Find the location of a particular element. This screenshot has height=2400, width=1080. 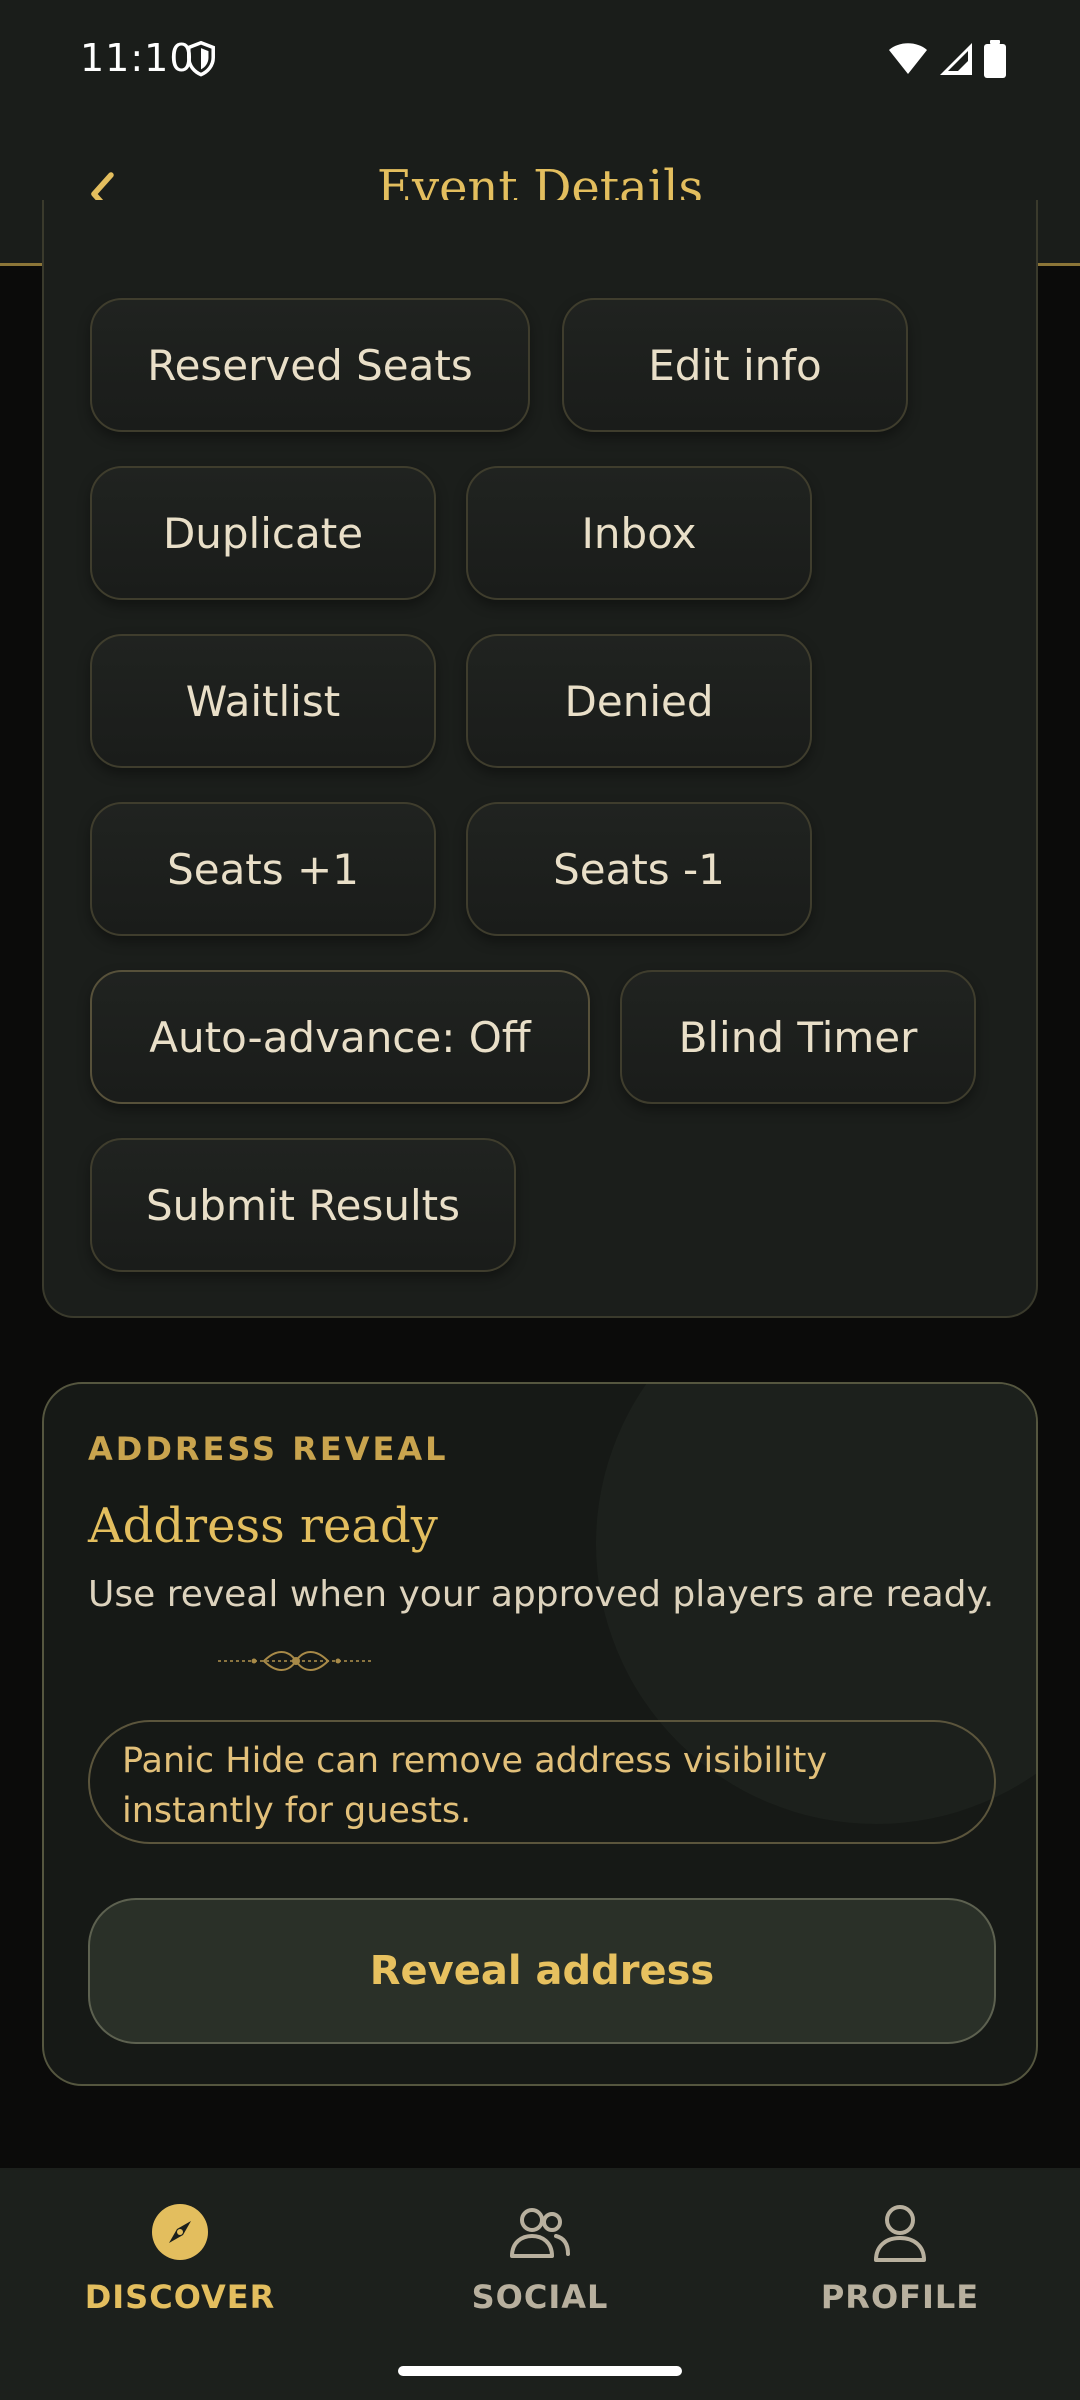

nav-label-profile: PROFILE is located at coordinates (900, 2297).